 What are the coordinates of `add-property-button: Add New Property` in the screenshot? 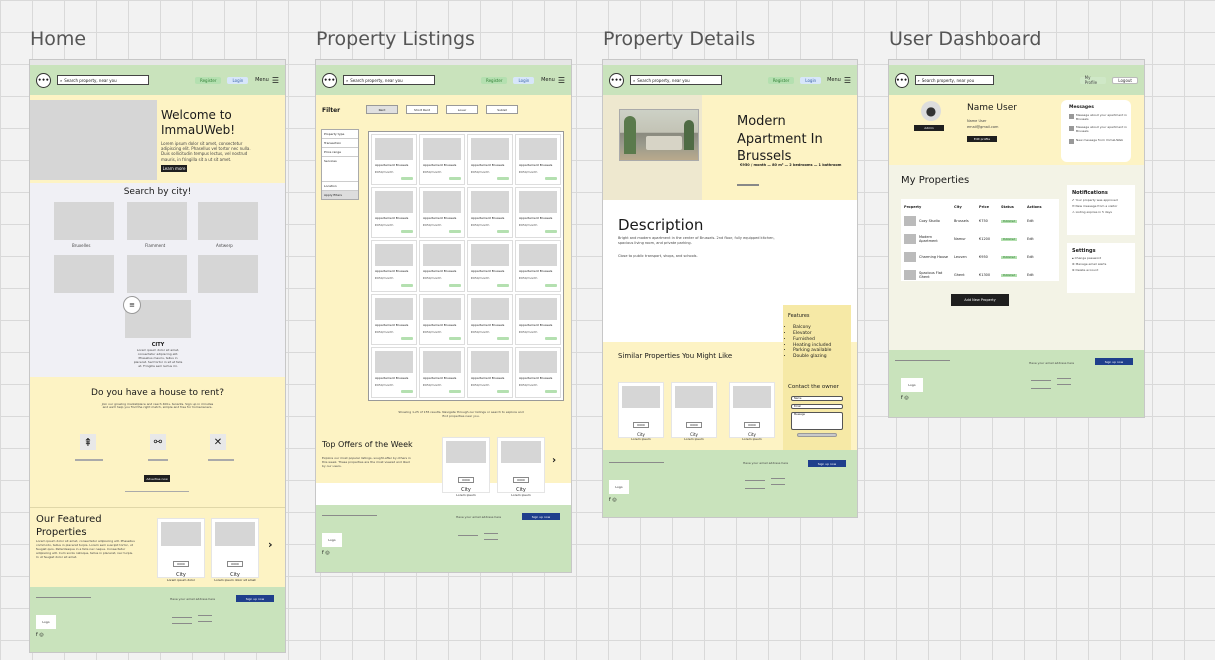 It's located at (980, 300).